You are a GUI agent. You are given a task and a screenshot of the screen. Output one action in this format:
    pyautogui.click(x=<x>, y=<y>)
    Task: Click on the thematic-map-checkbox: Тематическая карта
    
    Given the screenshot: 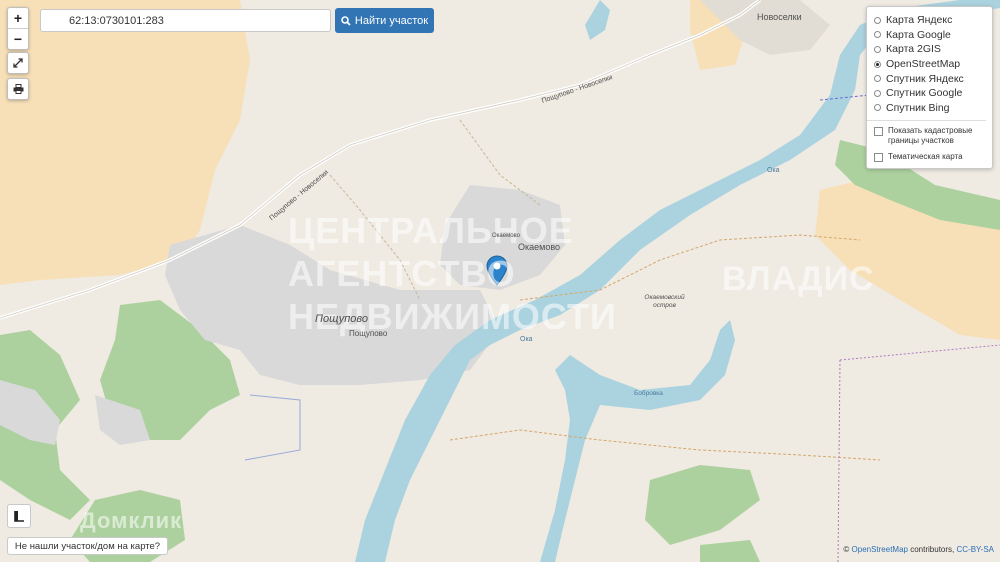 What is the action you would take?
    pyautogui.click(x=933, y=157)
    